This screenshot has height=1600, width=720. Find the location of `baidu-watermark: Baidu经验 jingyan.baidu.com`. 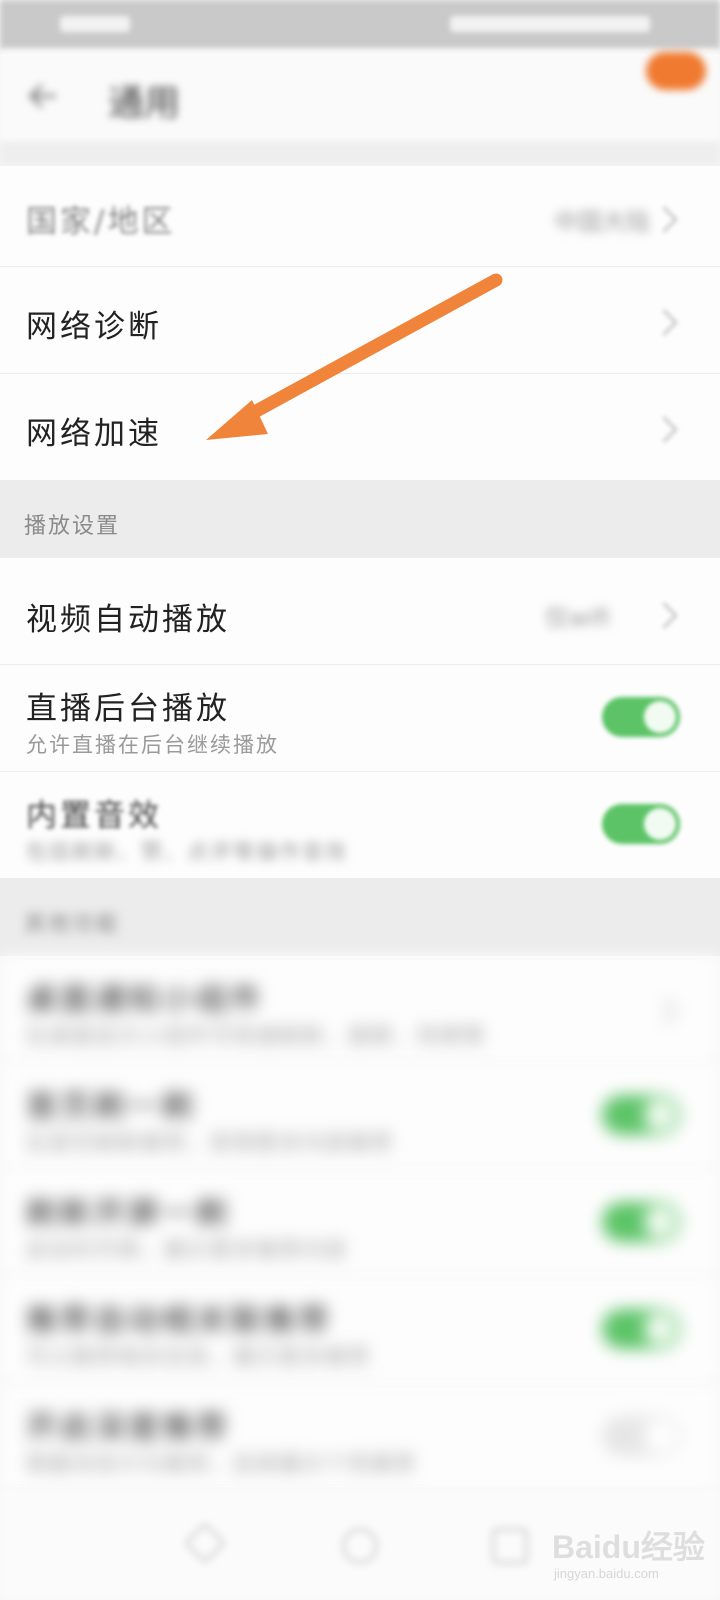

baidu-watermark: Baidu经验 jingyan.baidu.com is located at coordinates (632, 1555).